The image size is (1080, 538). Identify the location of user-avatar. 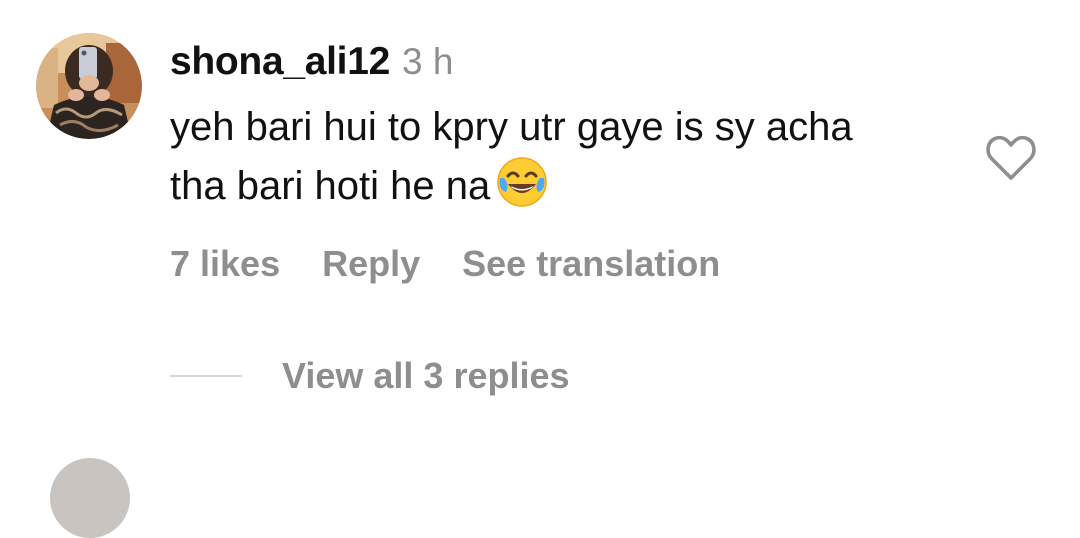
(89, 86).